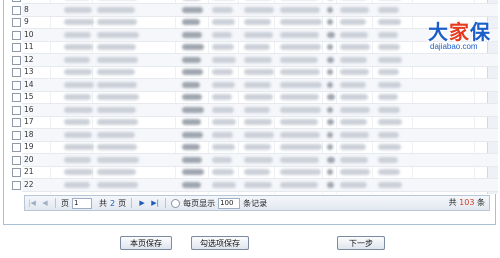 The height and width of the screenshot is (258, 500). What do you see at coordinates (29, 121) in the screenshot?
I see `row-number: 17` at bounding box center [29, 121].